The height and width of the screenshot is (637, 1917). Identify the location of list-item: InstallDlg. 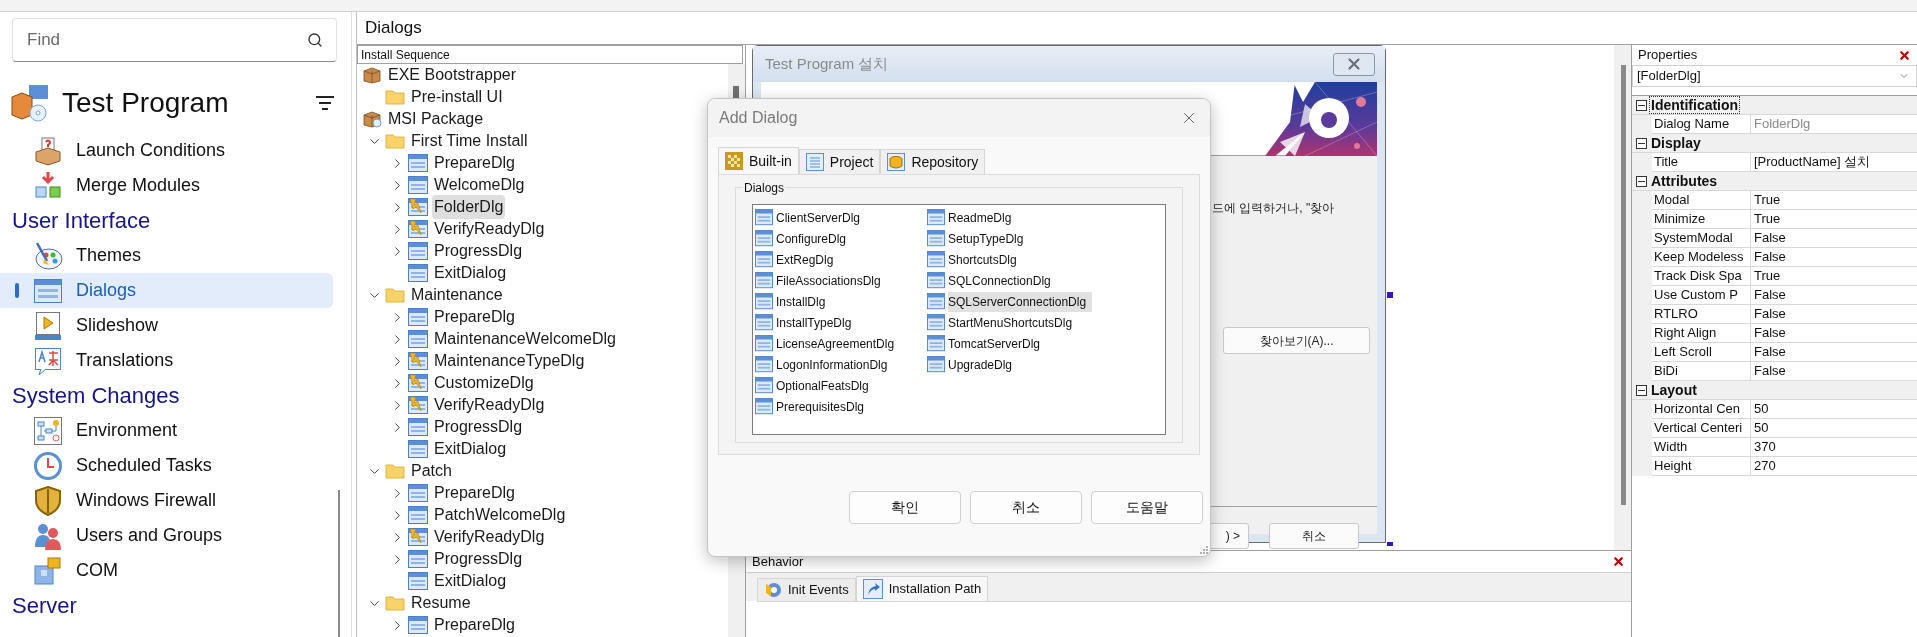
(804, 301).